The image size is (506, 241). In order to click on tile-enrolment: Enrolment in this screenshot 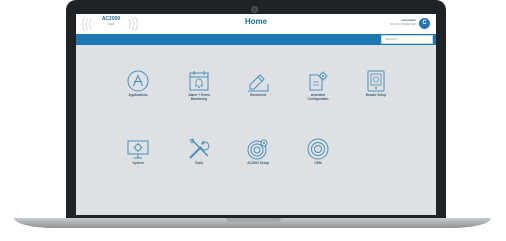, I will do `click(258, 89)`.